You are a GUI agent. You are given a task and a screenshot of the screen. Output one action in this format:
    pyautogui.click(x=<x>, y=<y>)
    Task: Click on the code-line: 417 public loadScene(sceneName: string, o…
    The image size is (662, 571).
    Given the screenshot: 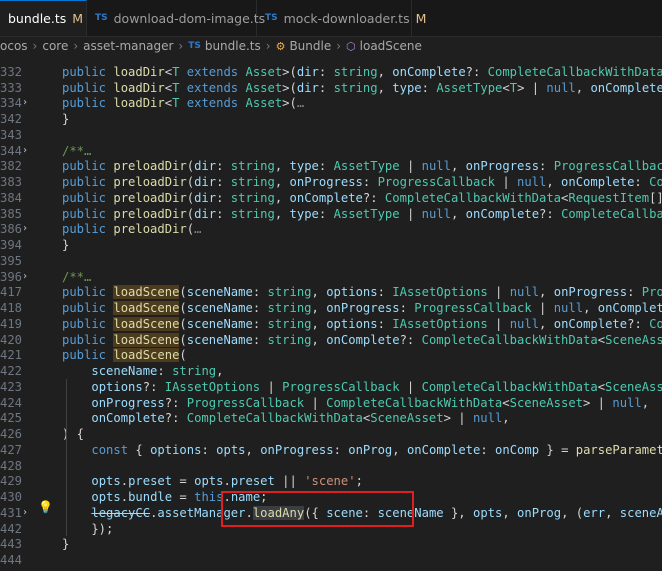 What is the action you would take?
    pyautogui.click(x=331, y=292)
    